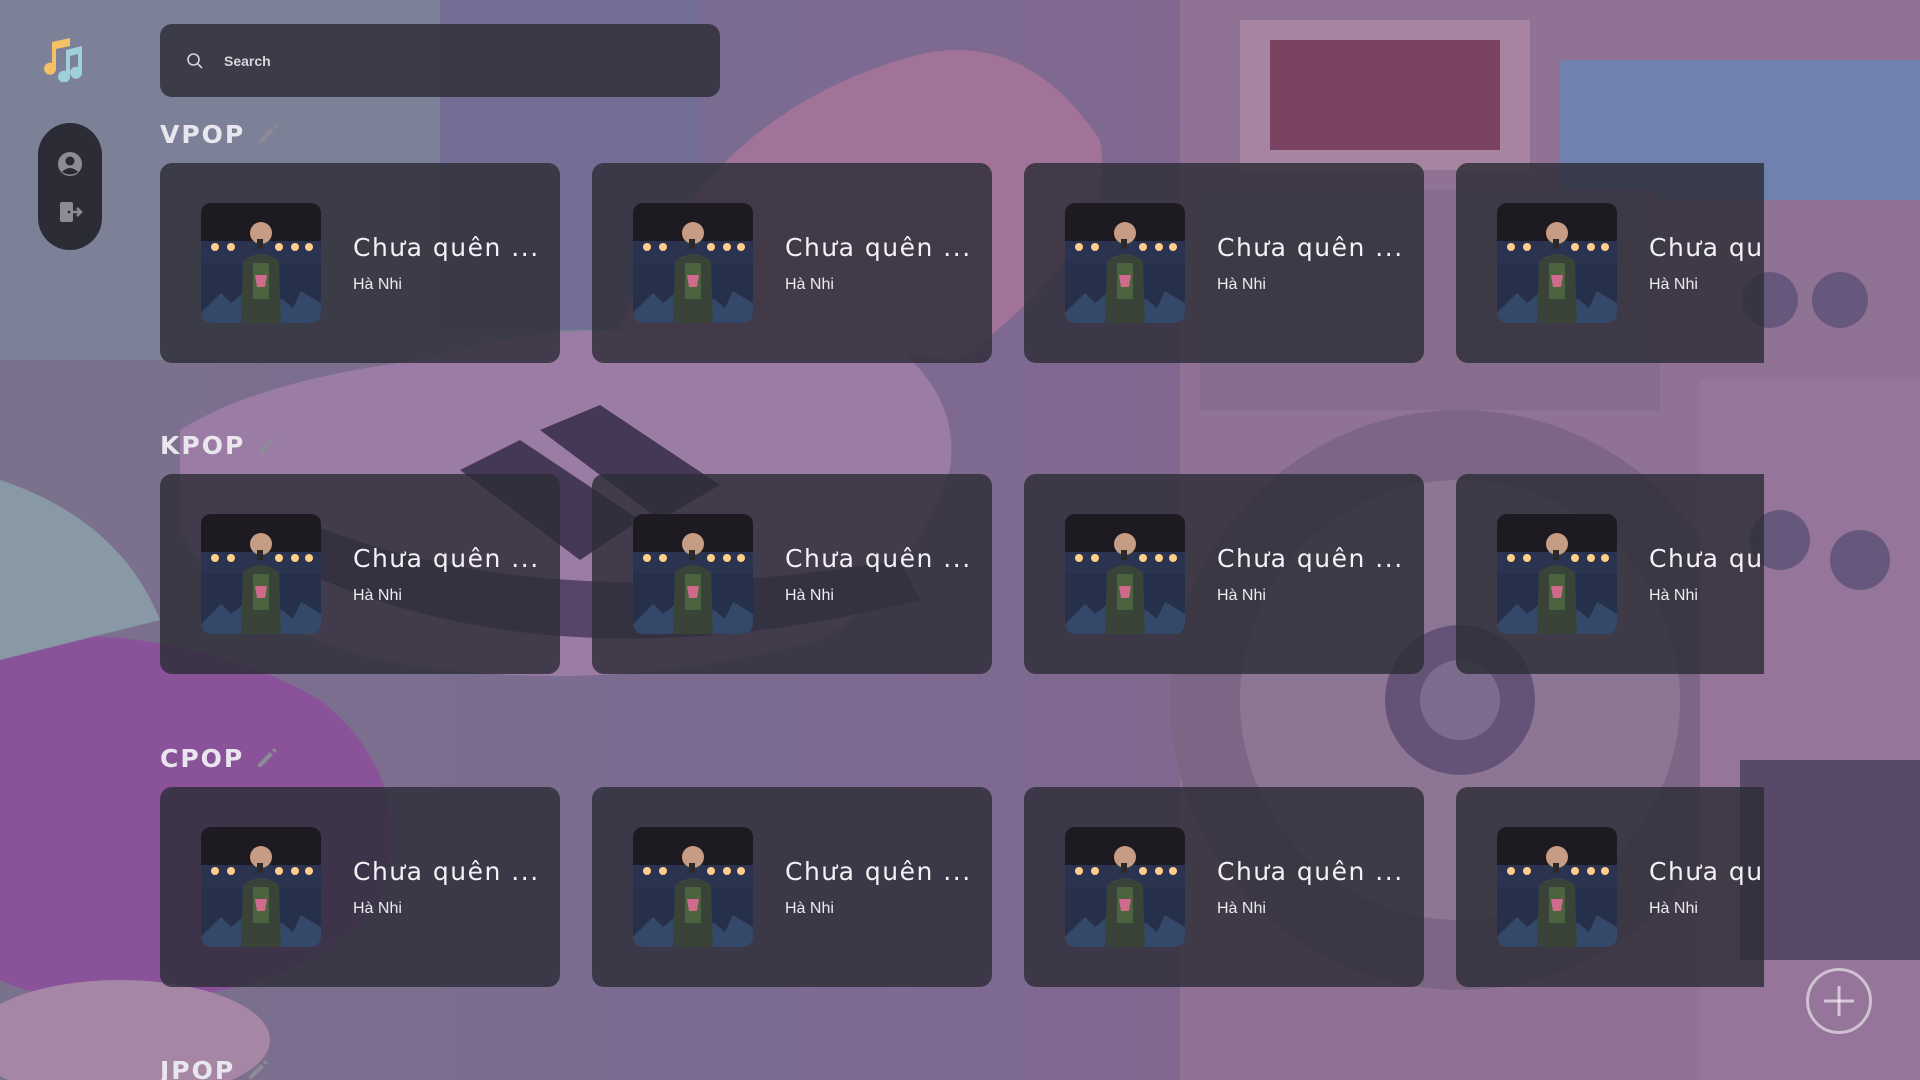  I want to click on search-bar, so click(440, 60).